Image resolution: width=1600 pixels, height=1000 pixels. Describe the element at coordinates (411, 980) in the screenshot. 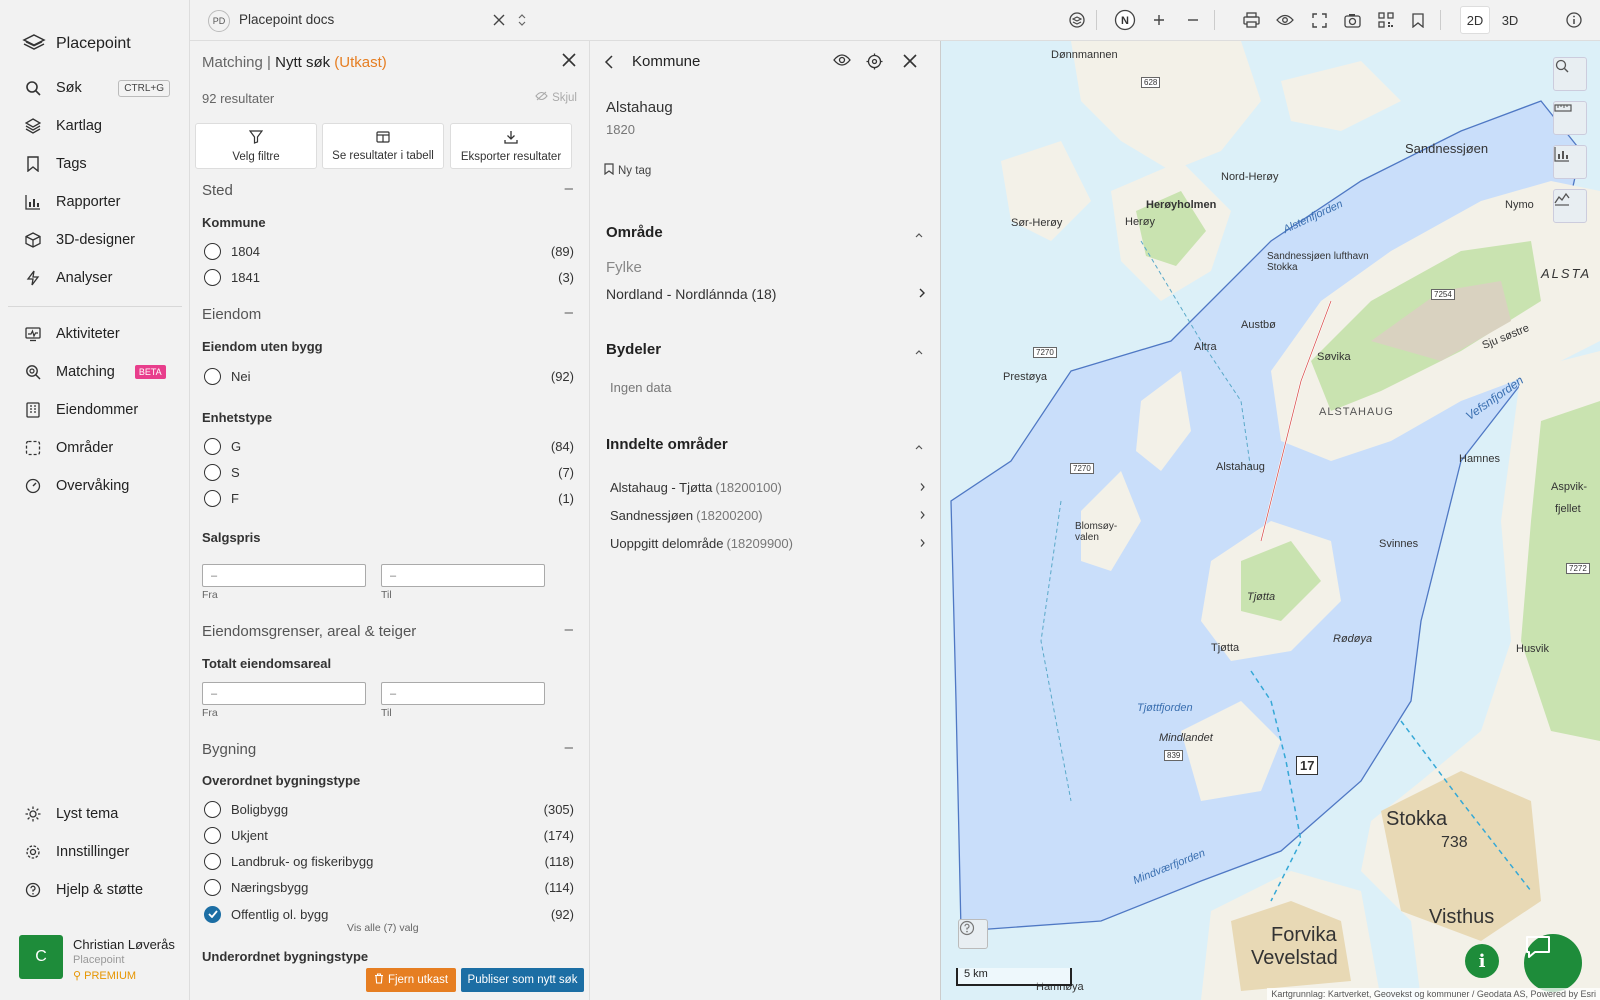

I see `delete-draft-button: Fjern utkast` at that location.